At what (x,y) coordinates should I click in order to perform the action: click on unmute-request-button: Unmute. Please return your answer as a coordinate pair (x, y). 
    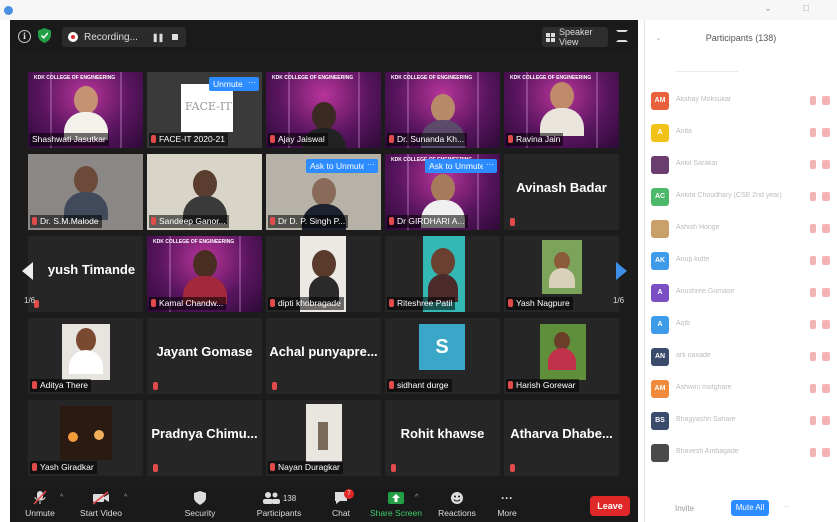
    Looking at the image, I should click on (228, 84).